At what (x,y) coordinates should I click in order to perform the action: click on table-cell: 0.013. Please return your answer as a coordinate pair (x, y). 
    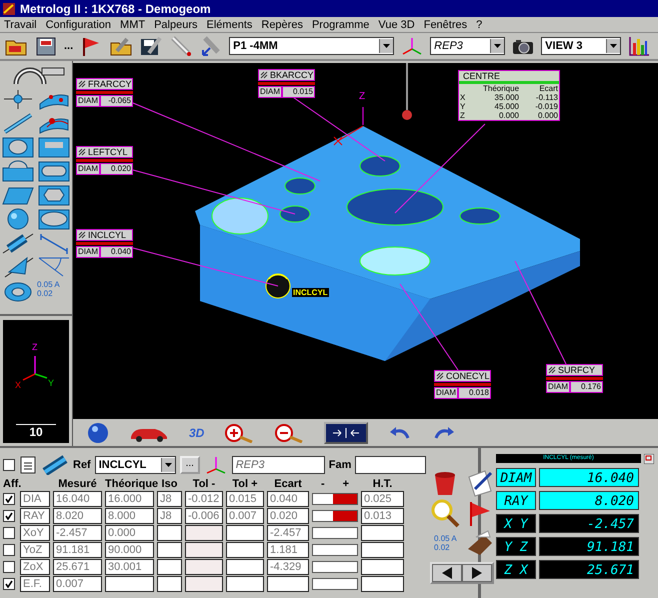
    Looking at the image, I should click on (382, 516).